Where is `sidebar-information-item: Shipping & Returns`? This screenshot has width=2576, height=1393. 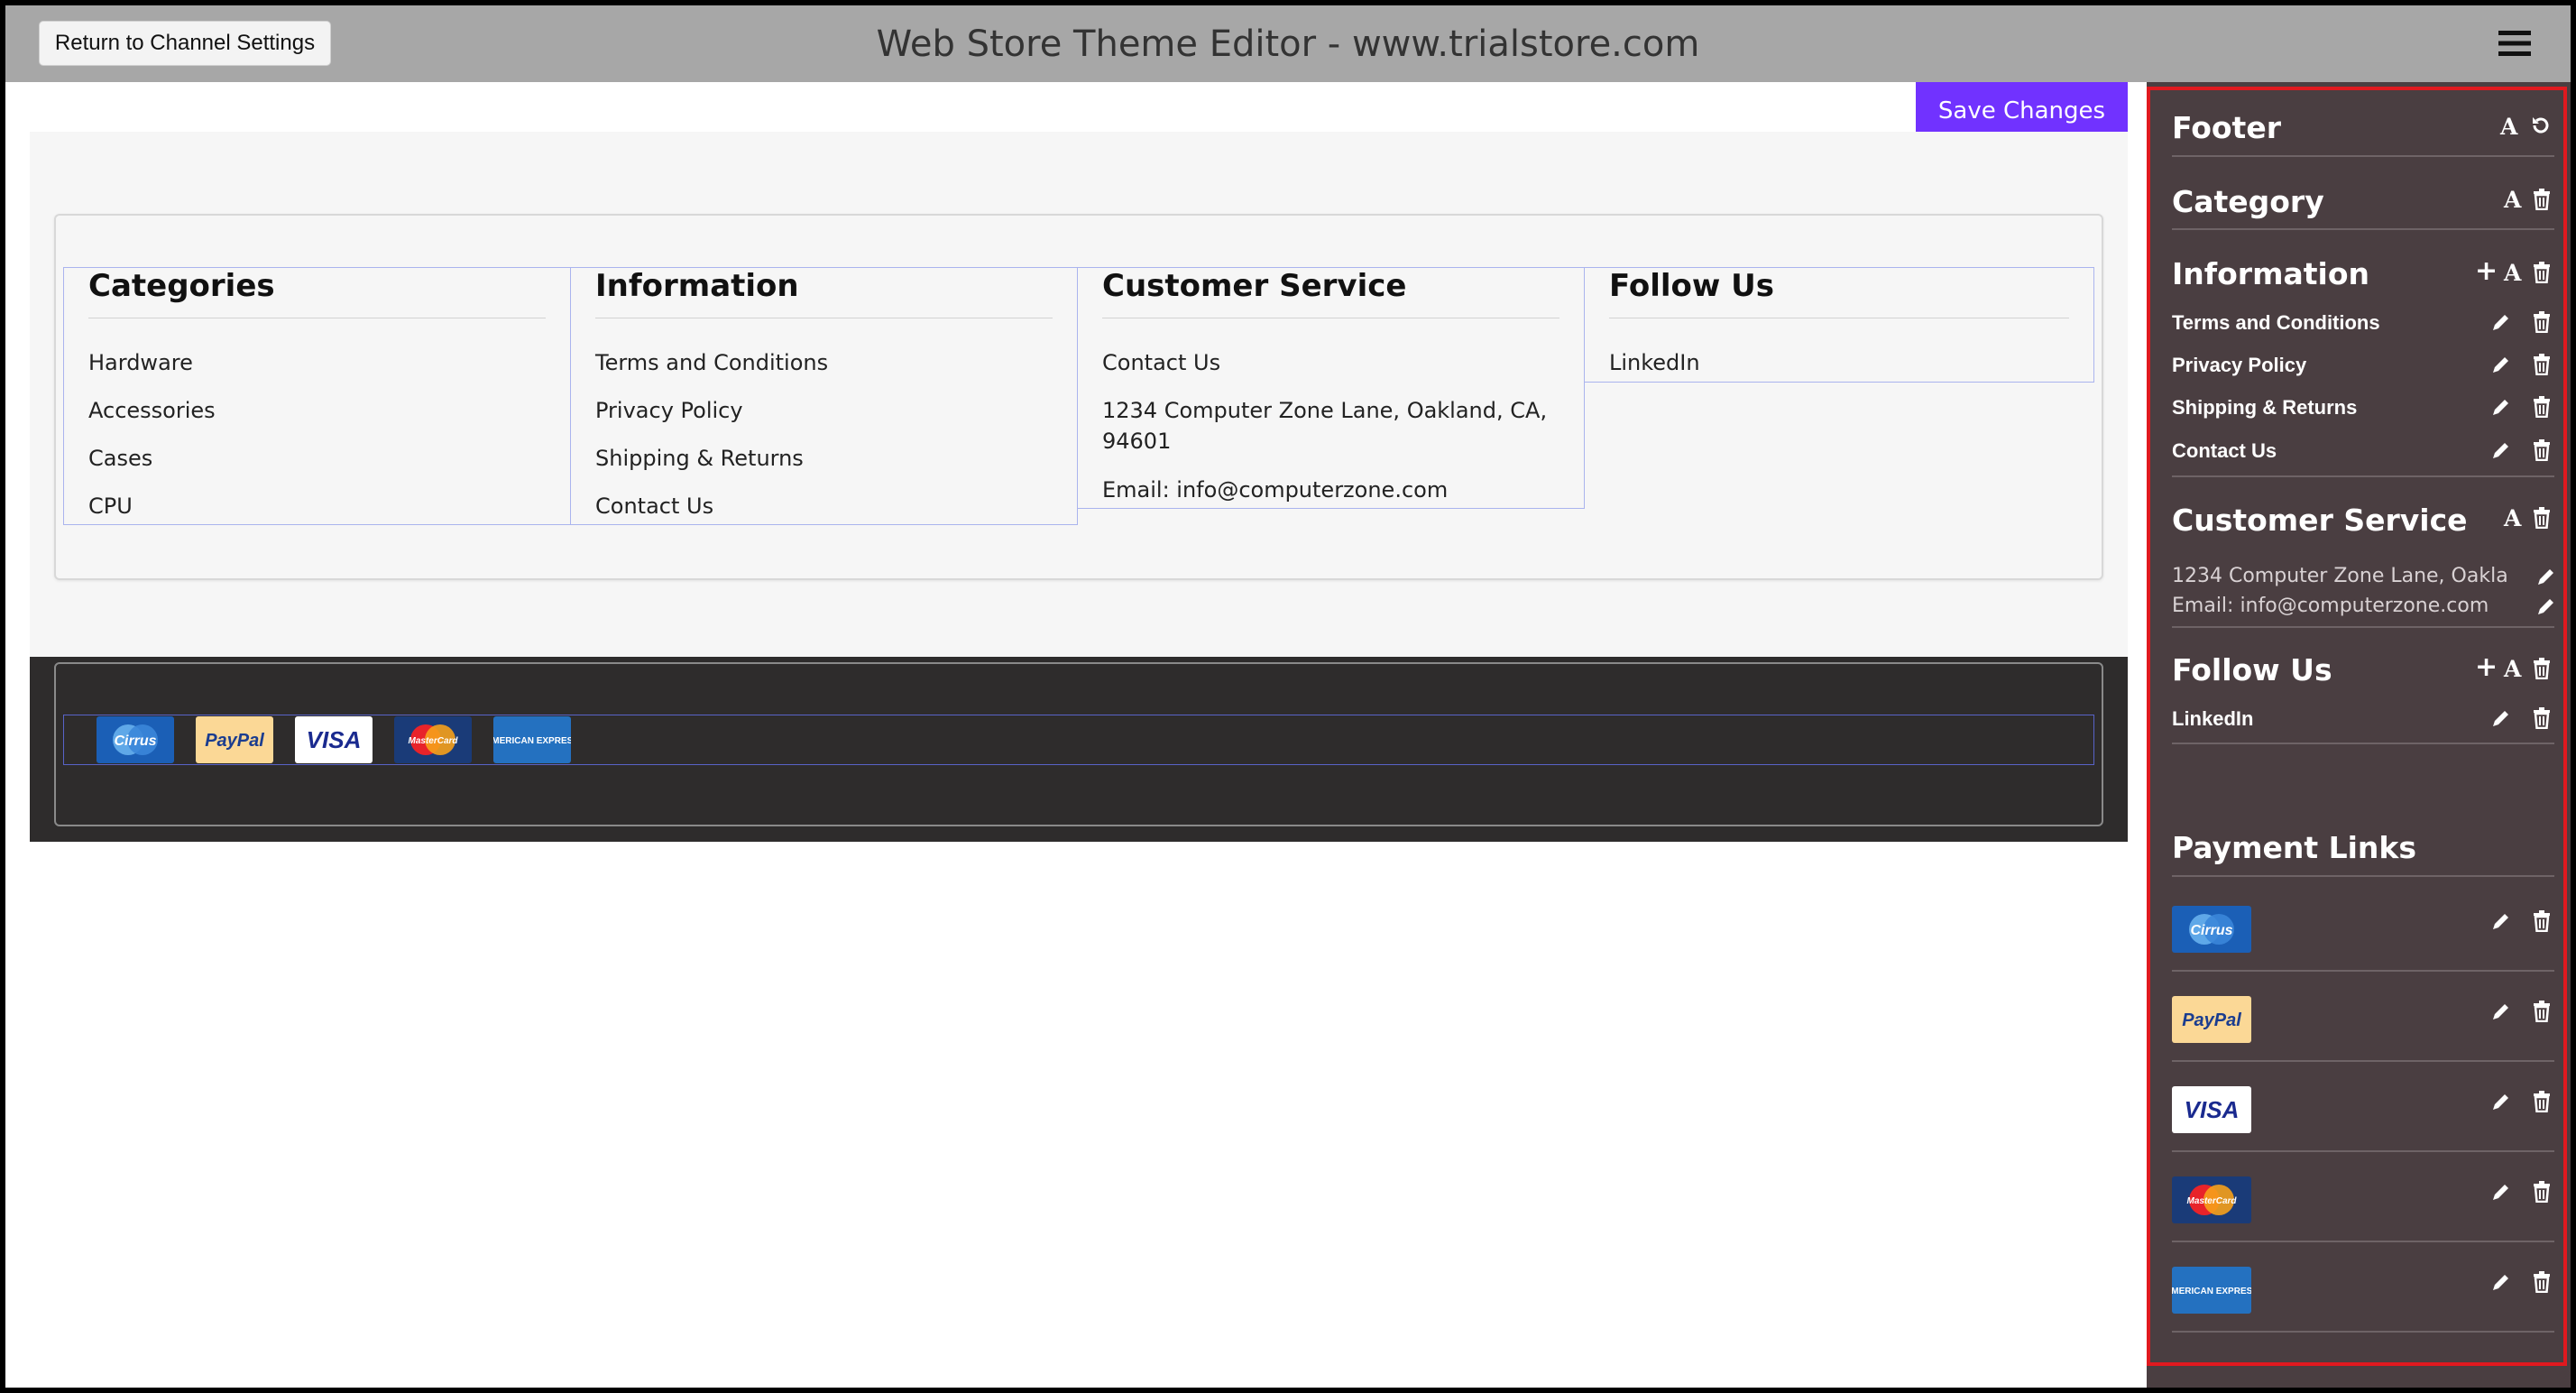 sidebar-information-item: Shipping & Returns is located at coordinates (2264, 408).